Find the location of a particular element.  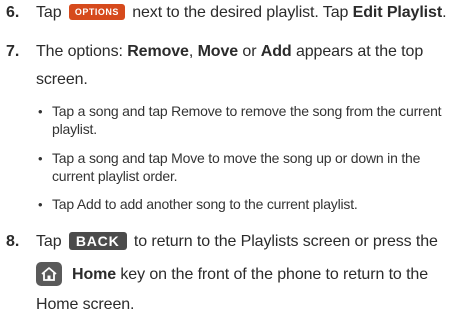

step-8-text-end: Home screen. is located at coordinates (85, 304).